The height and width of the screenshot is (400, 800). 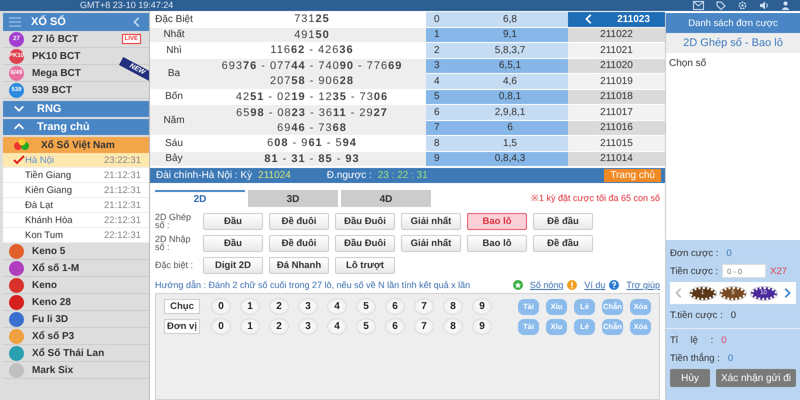 I want to click on bet-type-label: Đặc biệt :, so click(x=174, y=265).